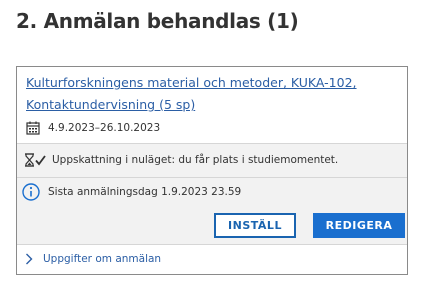 This screenshot has height=287, width=427. Describe the element at coordinates (29, 259) in the screenshot. I see `chevron-right-icon` at that location.